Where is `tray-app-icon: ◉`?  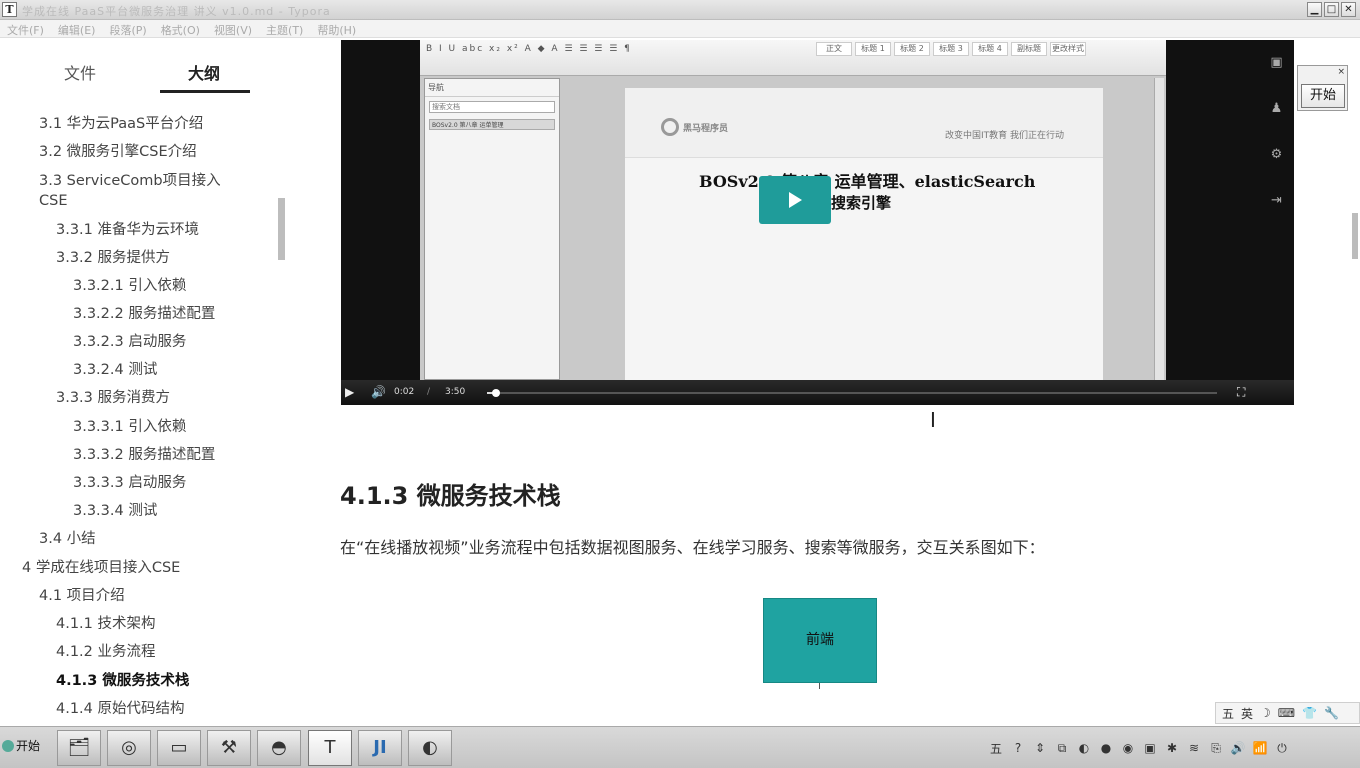
tray-app-icon: ◉ is located at coordinates (1128, 748).